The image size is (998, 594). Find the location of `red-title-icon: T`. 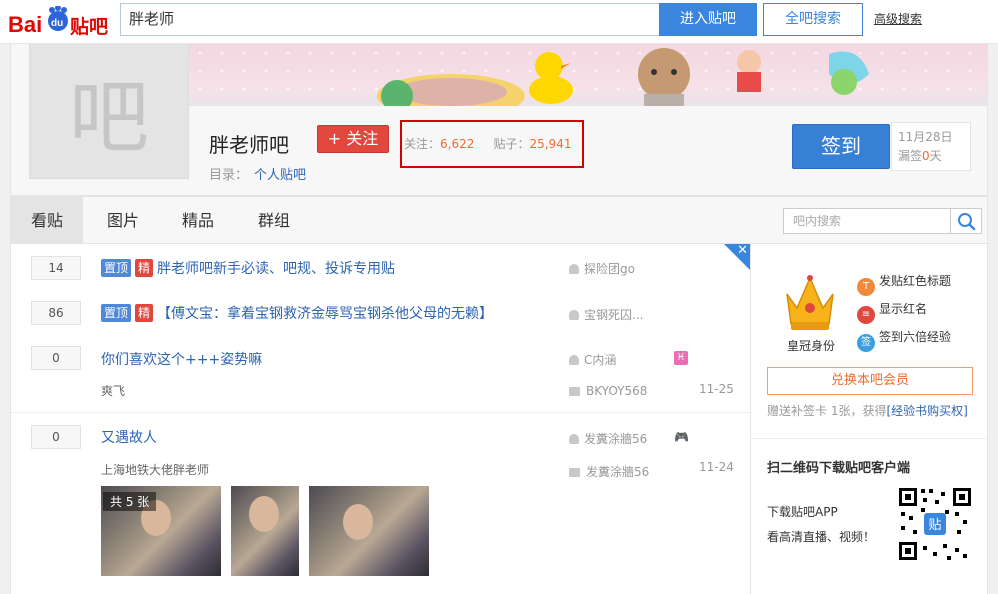

red-title-icon: T is located at coordinates (866, 287).